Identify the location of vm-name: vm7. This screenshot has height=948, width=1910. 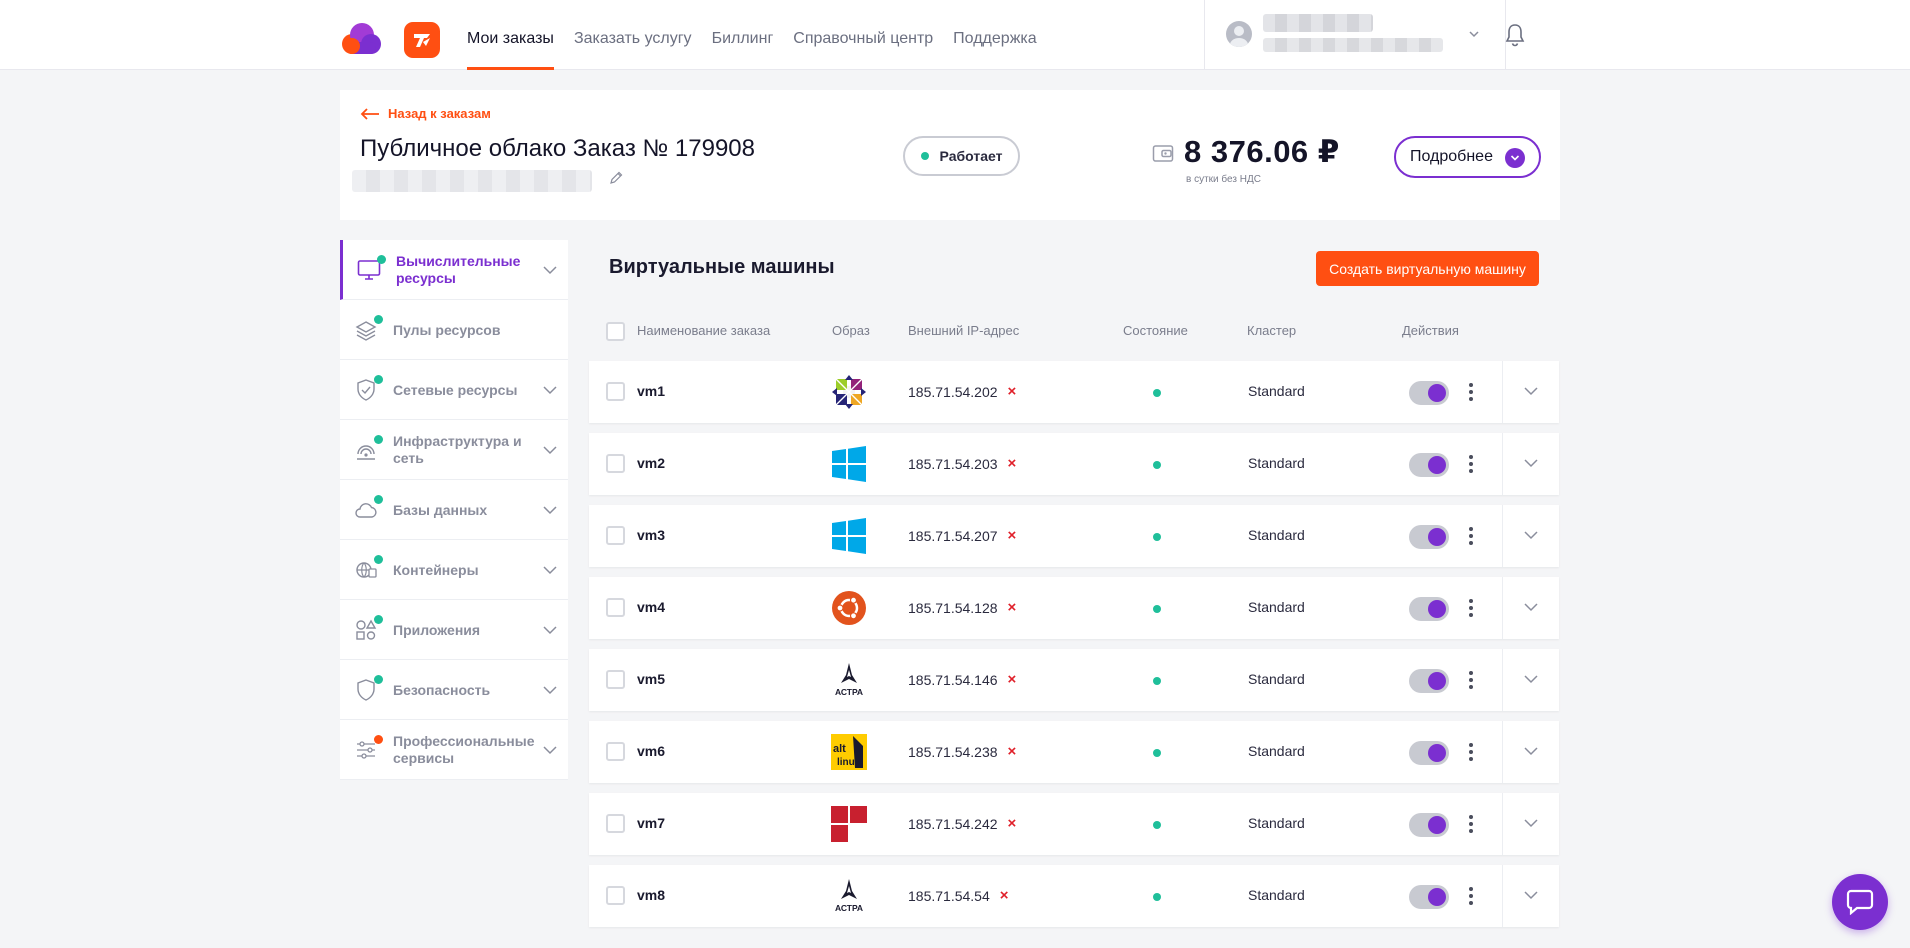
(651, 823).